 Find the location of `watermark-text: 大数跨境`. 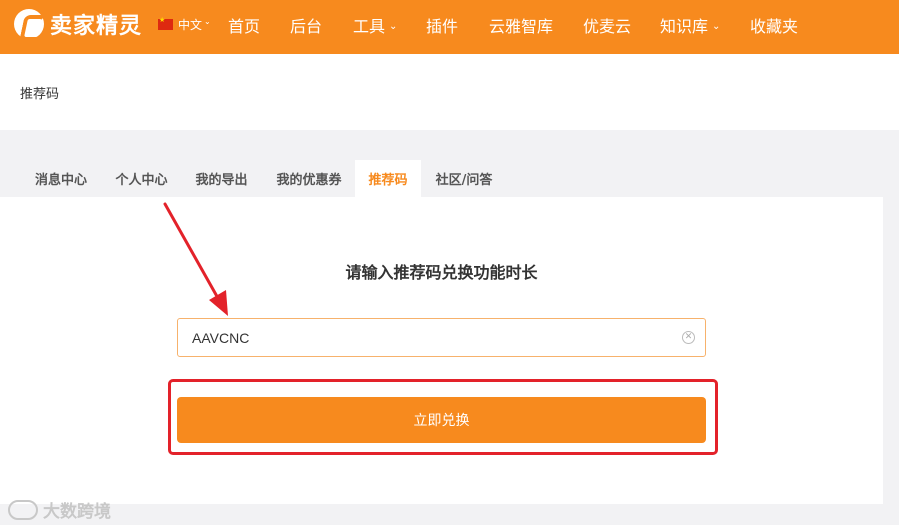

watermark-text: 大数跨境 is located at coordinates (77, 512).